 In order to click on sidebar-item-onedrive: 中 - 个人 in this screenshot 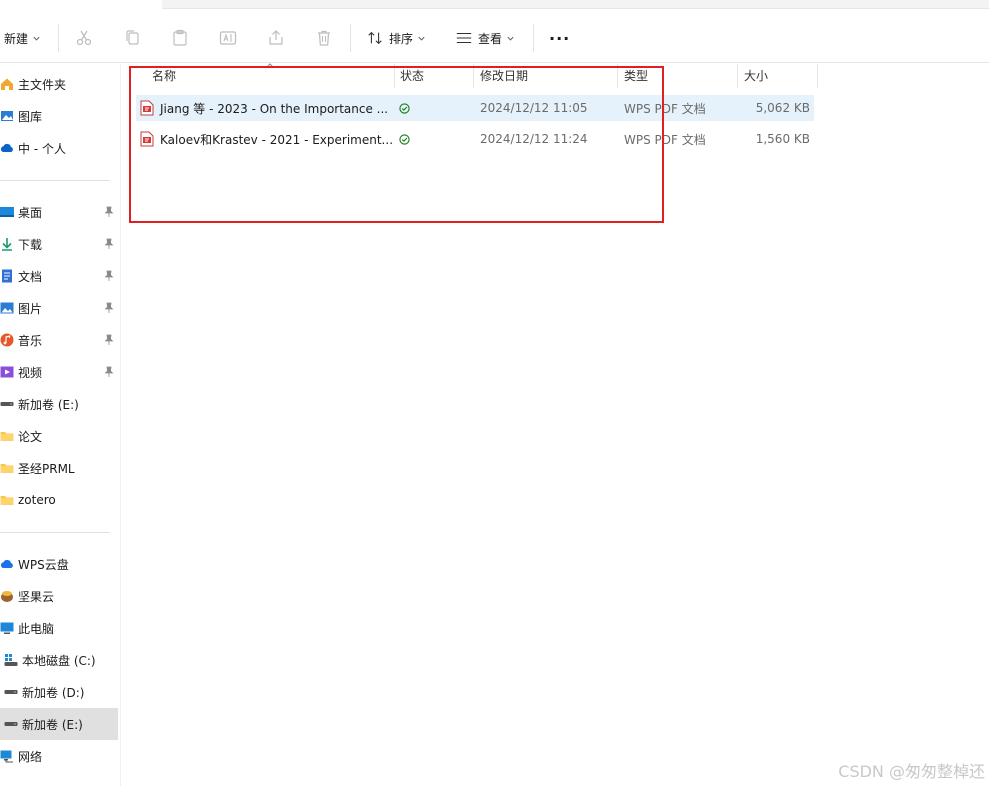, I will do `click(33, 148)`.